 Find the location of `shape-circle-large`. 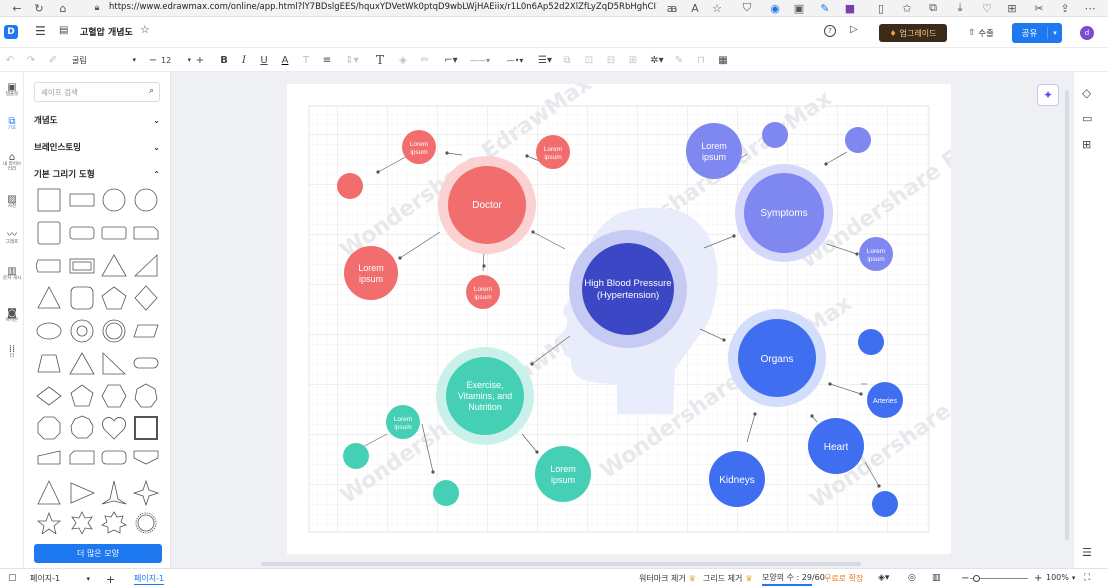

shape-circle-large is located at coordinates (146, 200).